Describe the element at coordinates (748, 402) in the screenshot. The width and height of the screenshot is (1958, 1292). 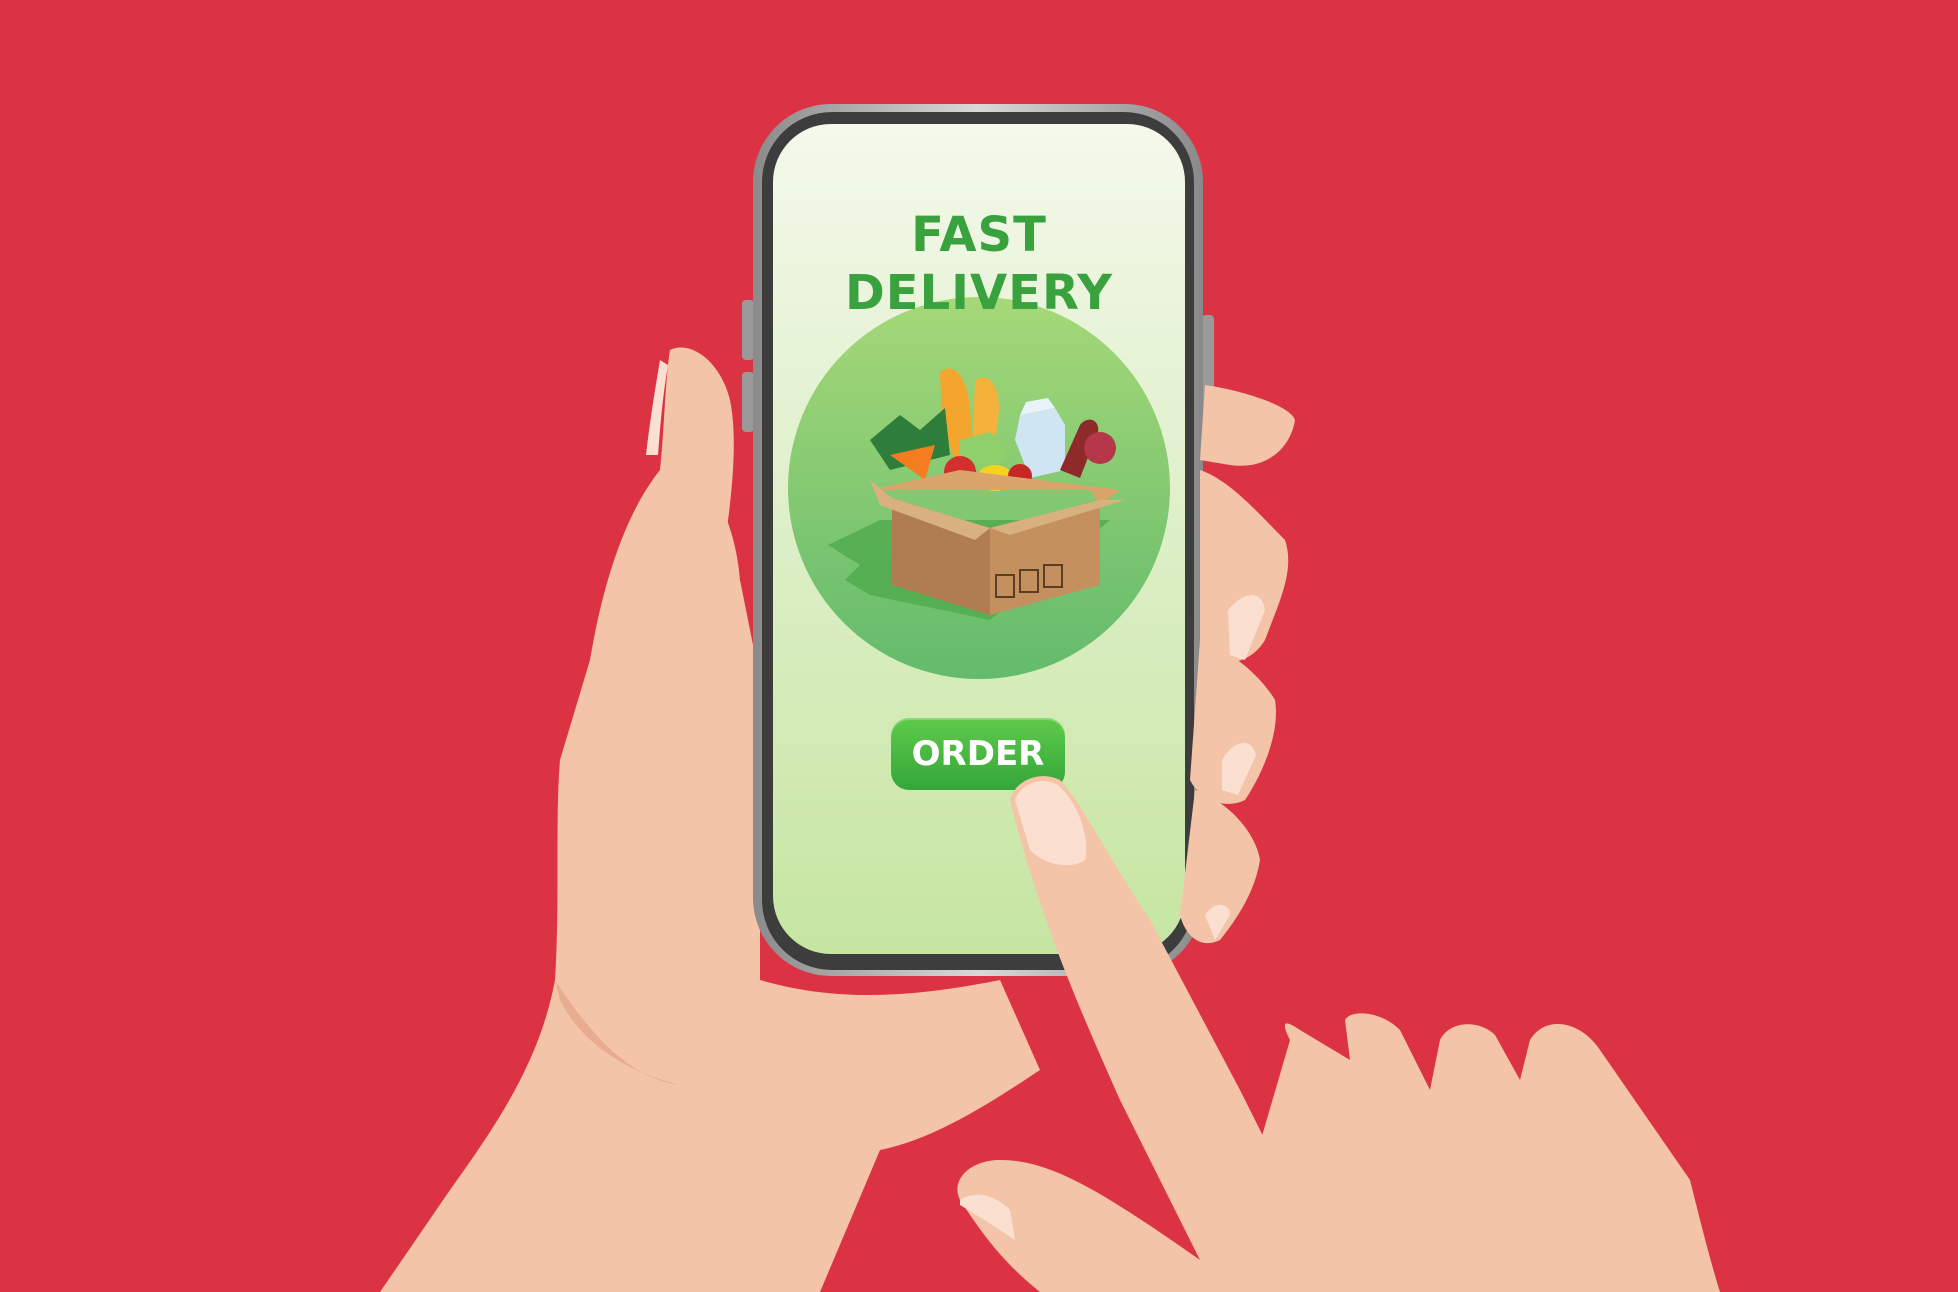
I see `volume-down-key` at that location.